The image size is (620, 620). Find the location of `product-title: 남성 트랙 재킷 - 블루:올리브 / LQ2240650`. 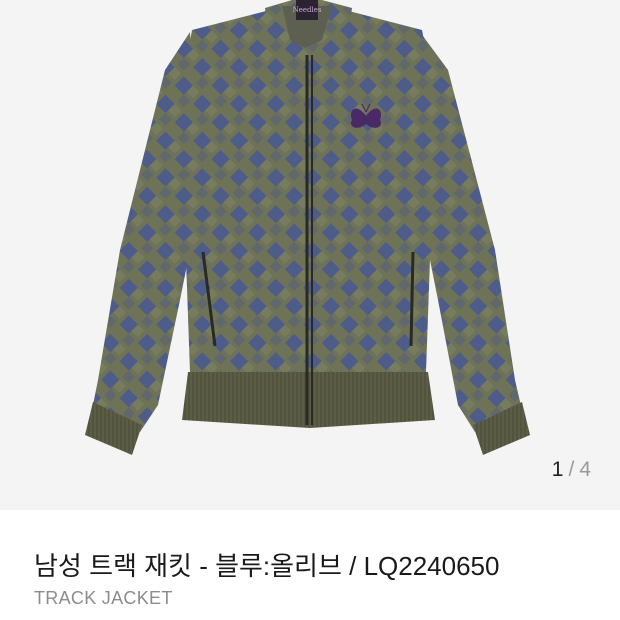

product-title: 남성 트랙 재킷 - 블루:올리브 / LQ2240650 is located at coordinates (267, 566).